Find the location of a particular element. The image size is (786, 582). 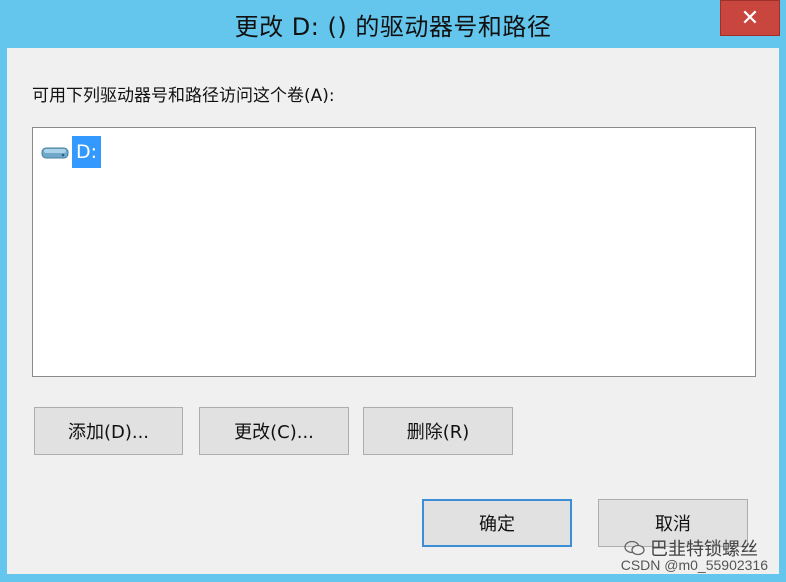

watermark: 巴韭特锁螺丝 CSDN @m0_55902316 is located at coordinates (697, 555).